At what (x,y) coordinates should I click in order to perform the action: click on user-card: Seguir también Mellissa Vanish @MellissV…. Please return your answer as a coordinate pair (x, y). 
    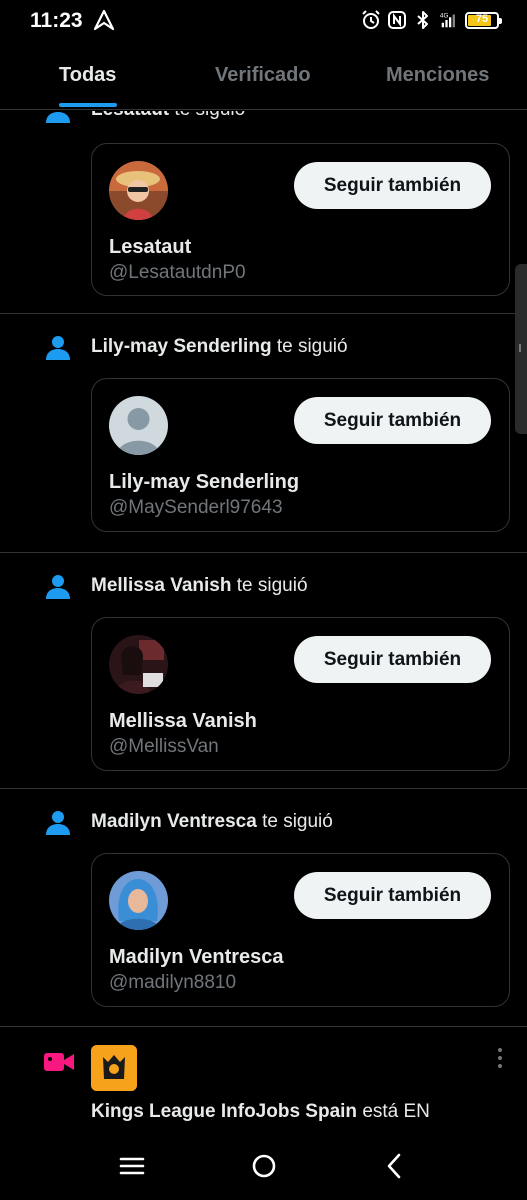
    Looking at the image, I should click on (300, 694).